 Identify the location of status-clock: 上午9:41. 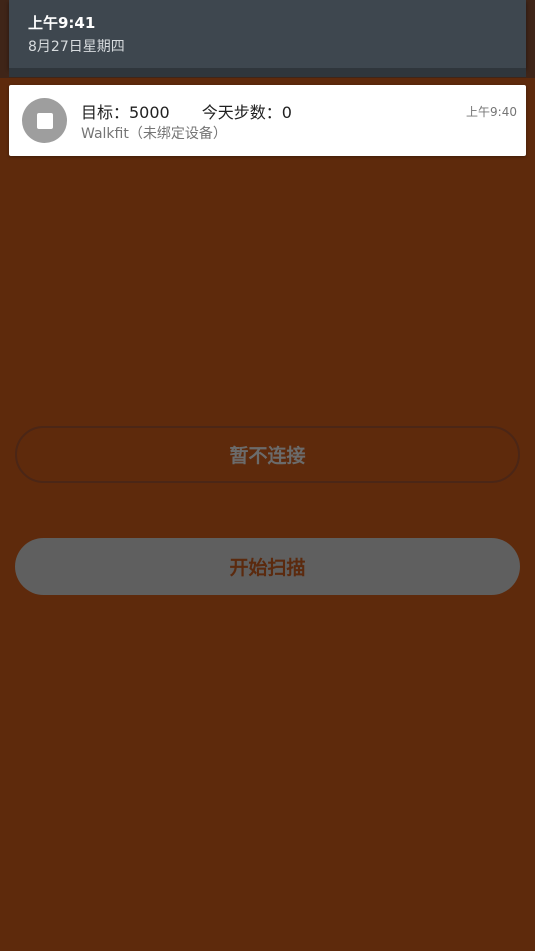
(62, 23).